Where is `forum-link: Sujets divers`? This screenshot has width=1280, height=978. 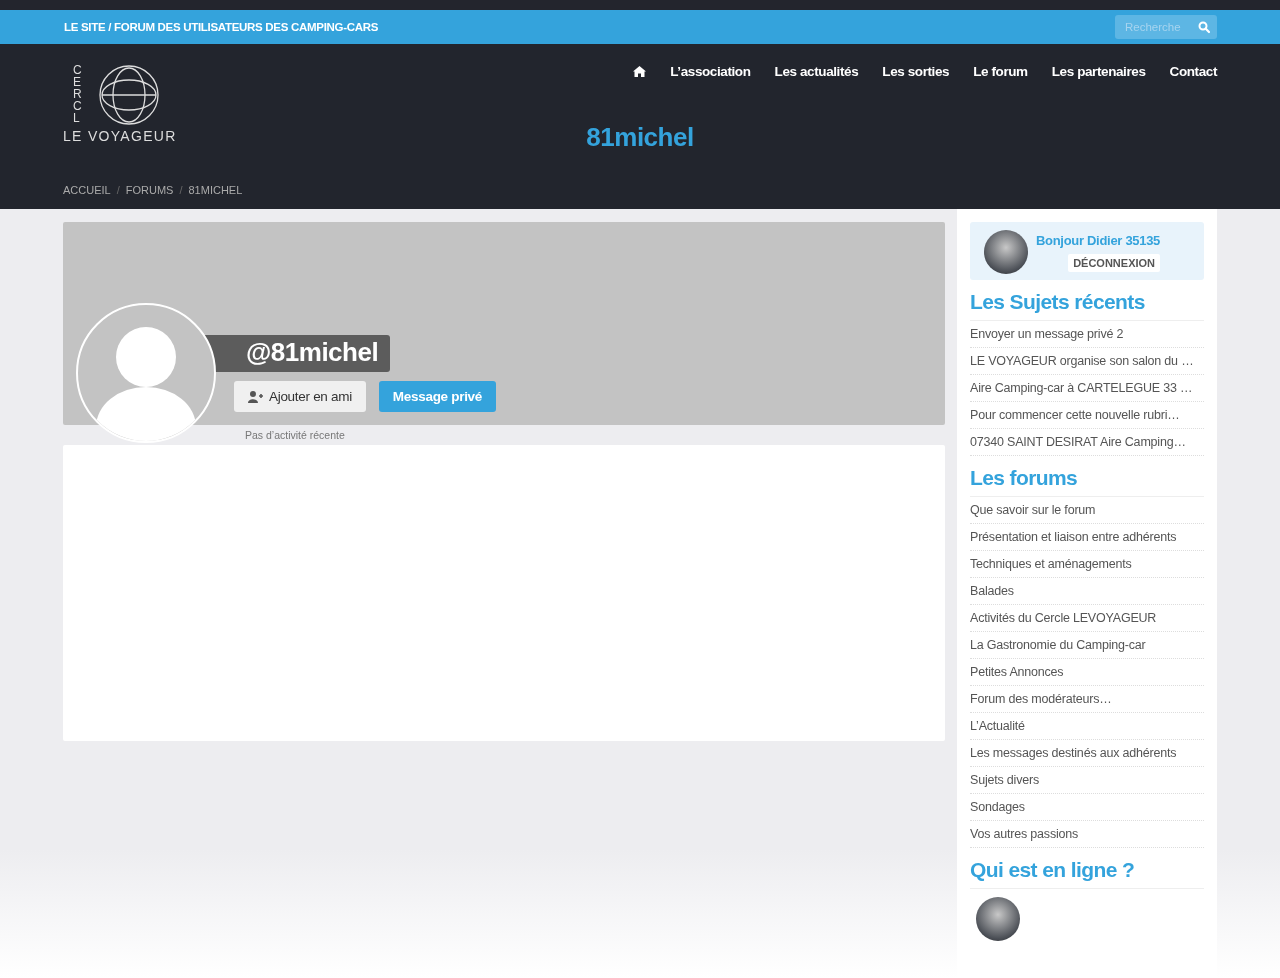
forum-link: Sujets divers is located at coordinates (1087, 780).